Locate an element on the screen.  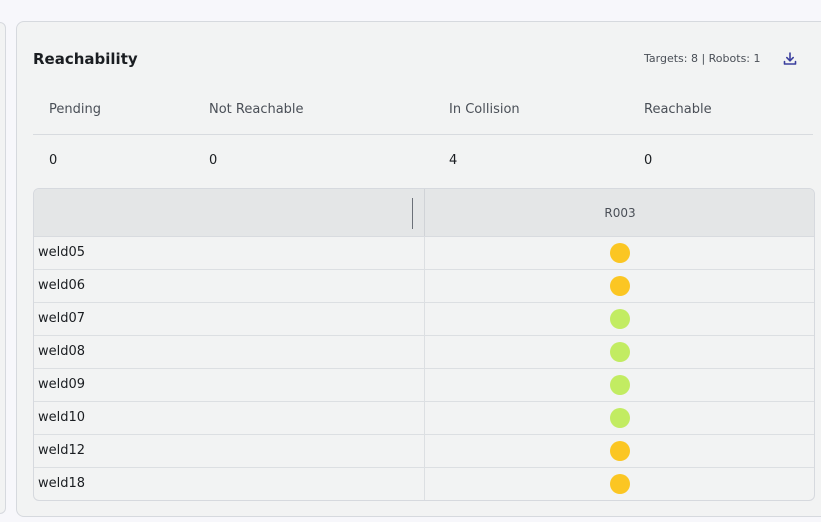
download-icon is located at coordinates (790, 58).